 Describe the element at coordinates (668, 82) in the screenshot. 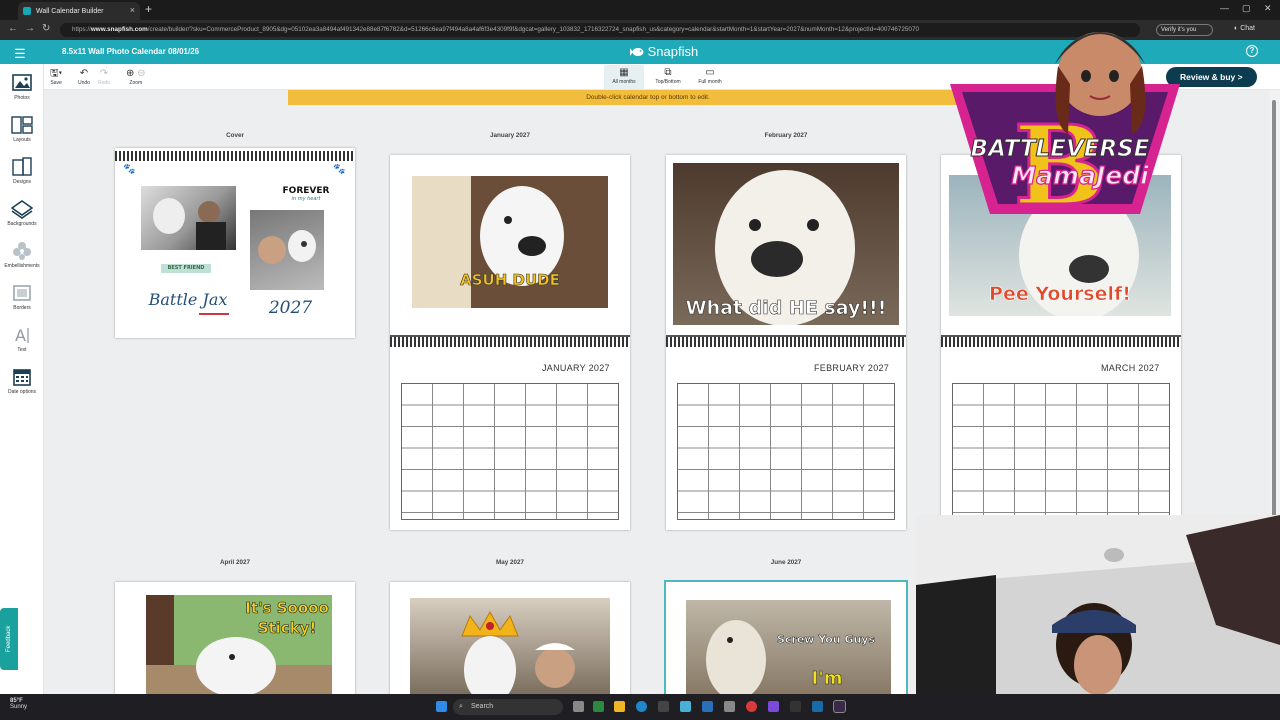

I see `view-label: Top/Bottom` at that location.